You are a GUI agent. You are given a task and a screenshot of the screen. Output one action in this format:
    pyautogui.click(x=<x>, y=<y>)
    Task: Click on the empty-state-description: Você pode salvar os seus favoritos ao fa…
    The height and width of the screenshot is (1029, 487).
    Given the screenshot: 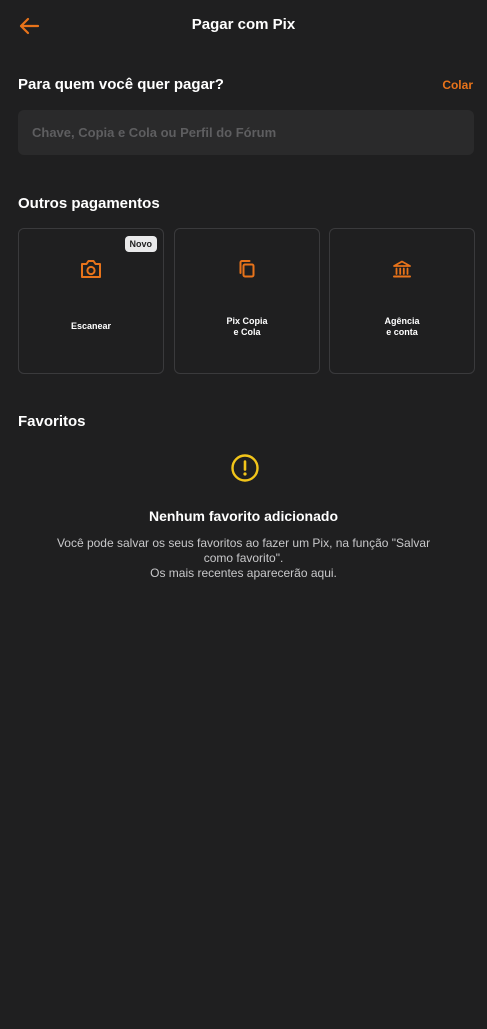 What is the action you would take?
    pyautogui.click(x=243, y=558)
    